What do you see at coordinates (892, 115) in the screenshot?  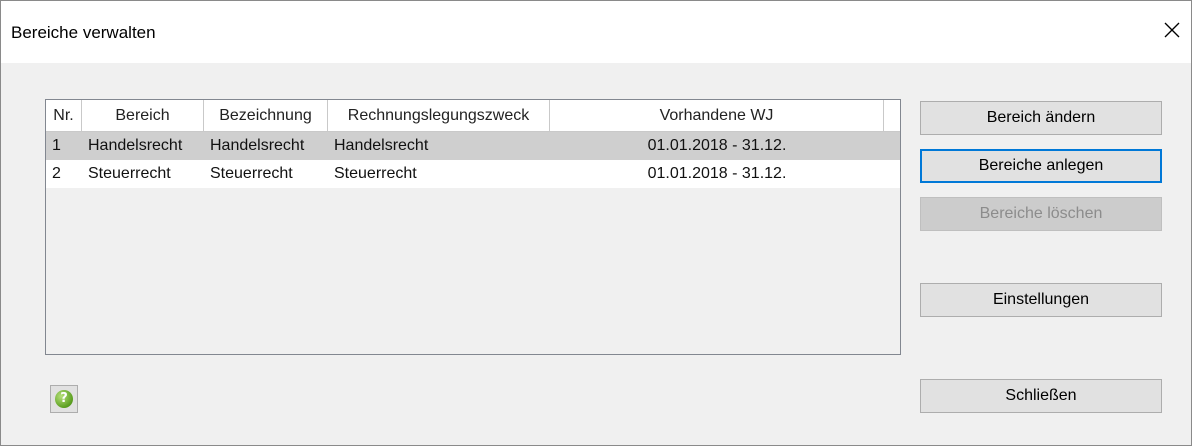 I see `column-header-filler` at bounding box center [892, 115].